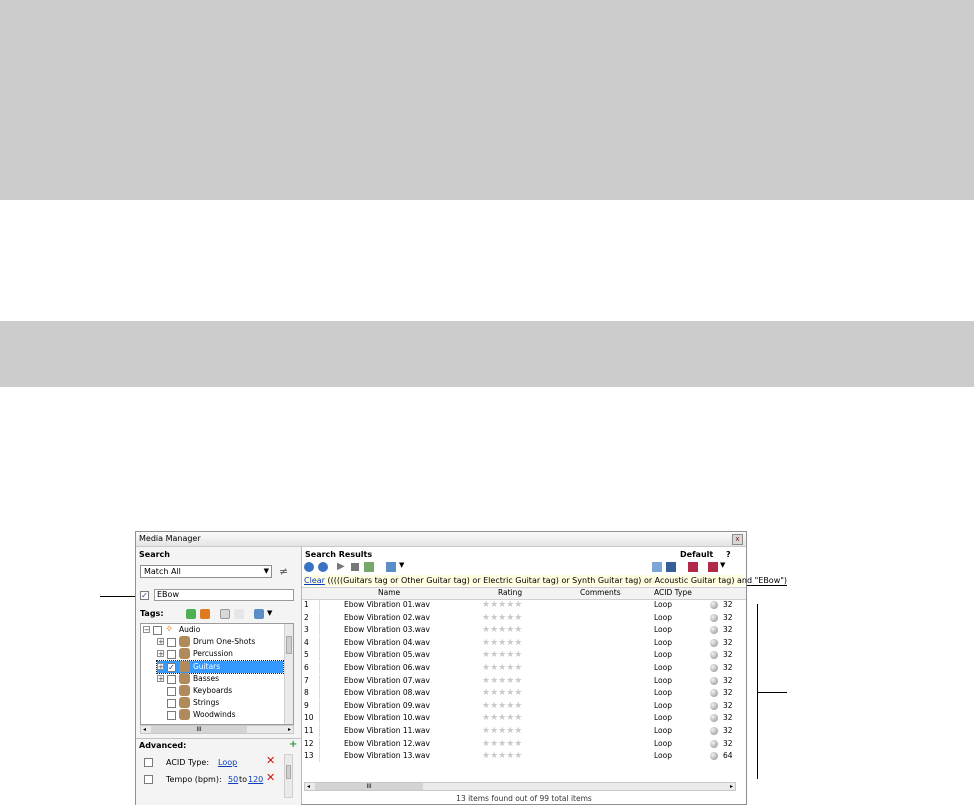 This screenshot has height=809, width=974. Describe the element at coordinates (270, 777) in the screenshot. I see `remove-tempo-icon: ✕` at that location.